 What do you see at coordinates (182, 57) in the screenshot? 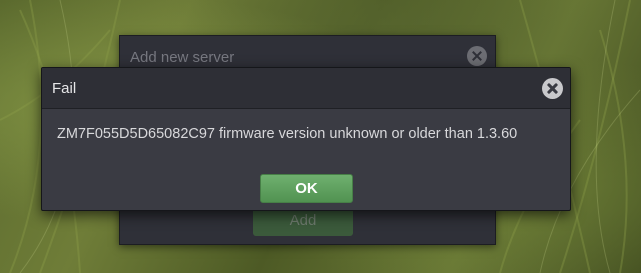
I see `add-server-title: Add new server` at bounding box center [182, 57].